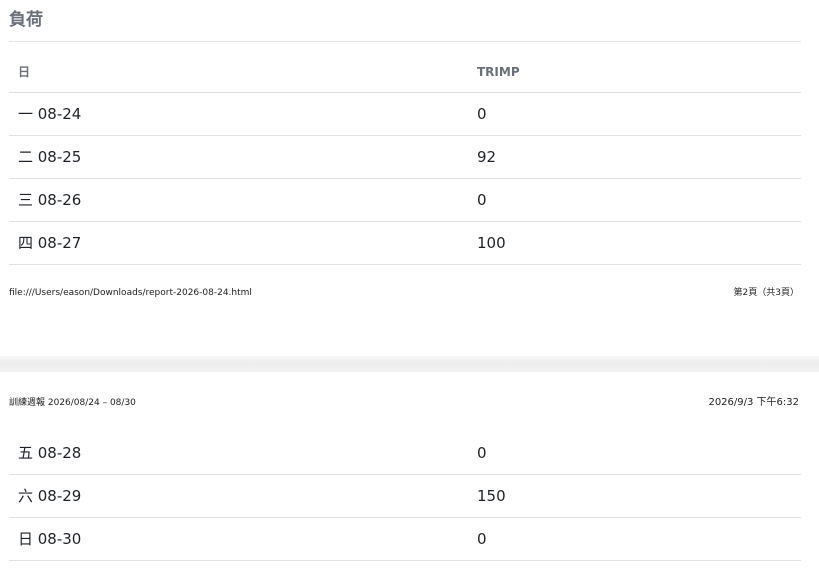  What do you see at coordinates (405, 114) in the screenshot?
I see `table-row: 一 08-24 0` at bounding box center [405, 114].